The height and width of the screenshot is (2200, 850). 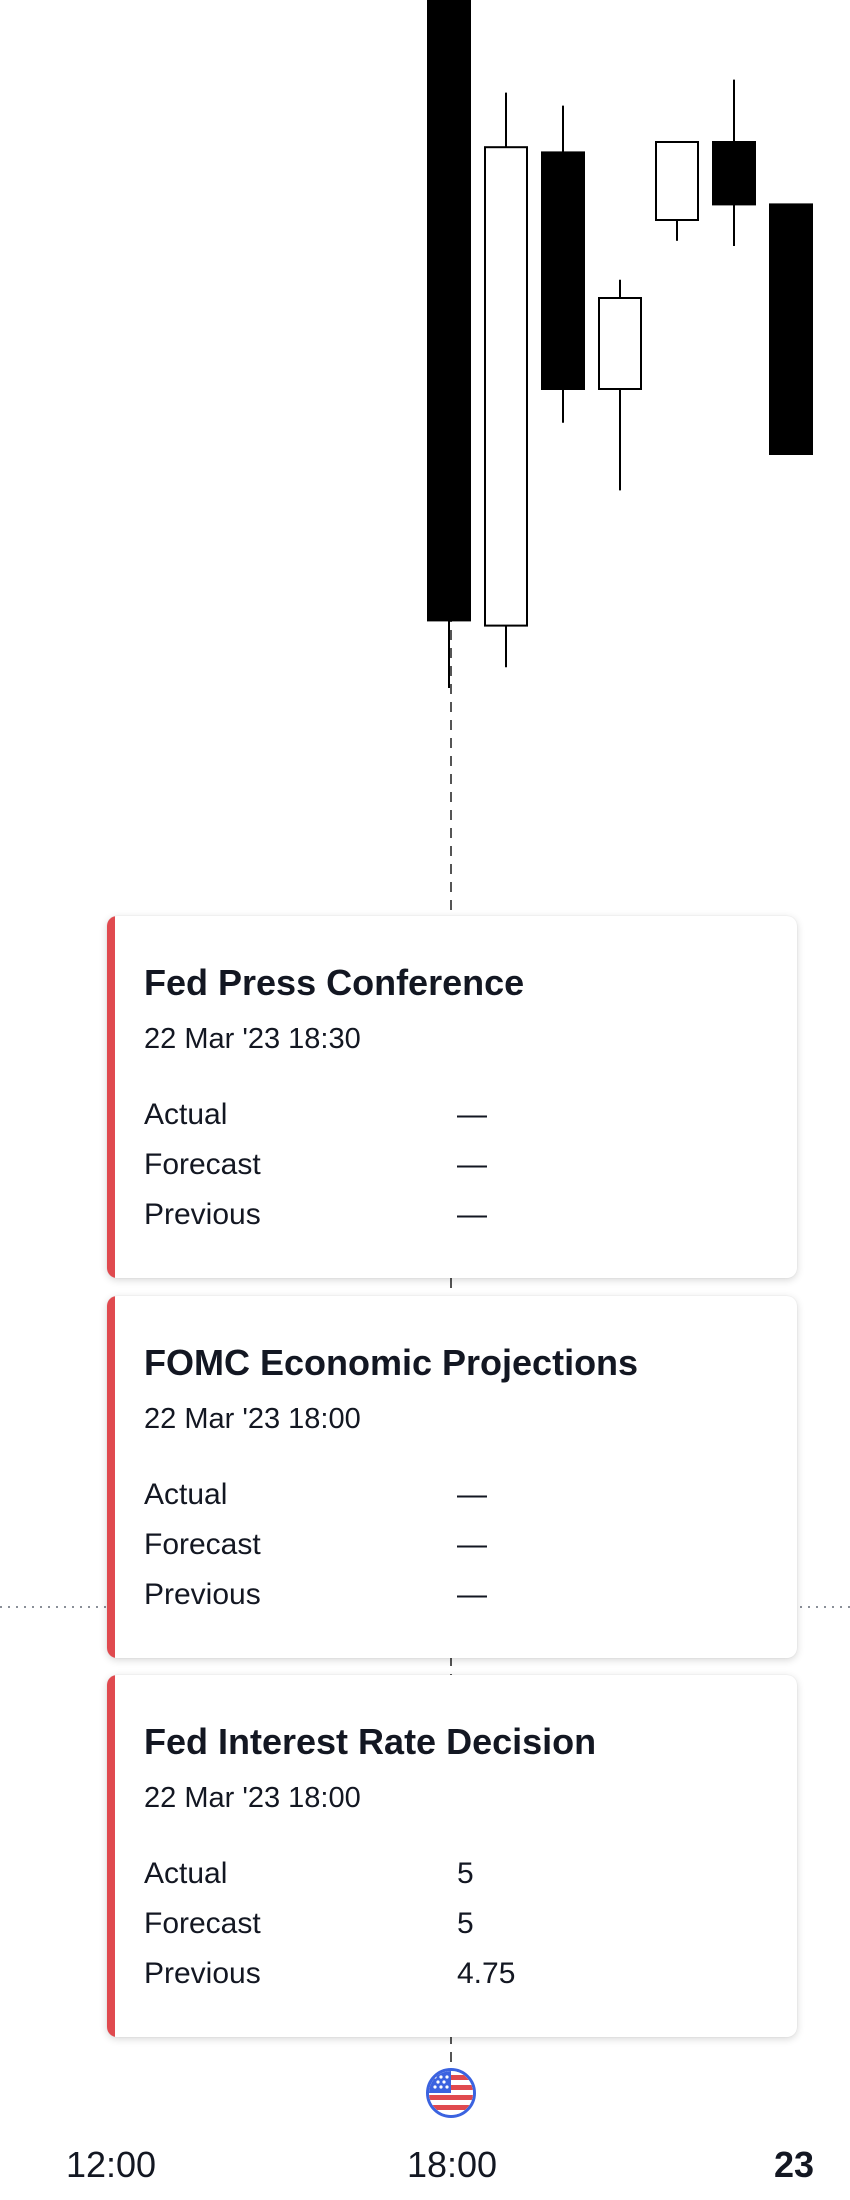 I want to click on event-datetime: 22 Mar '23 18:30, so click(x=252, y=1039).